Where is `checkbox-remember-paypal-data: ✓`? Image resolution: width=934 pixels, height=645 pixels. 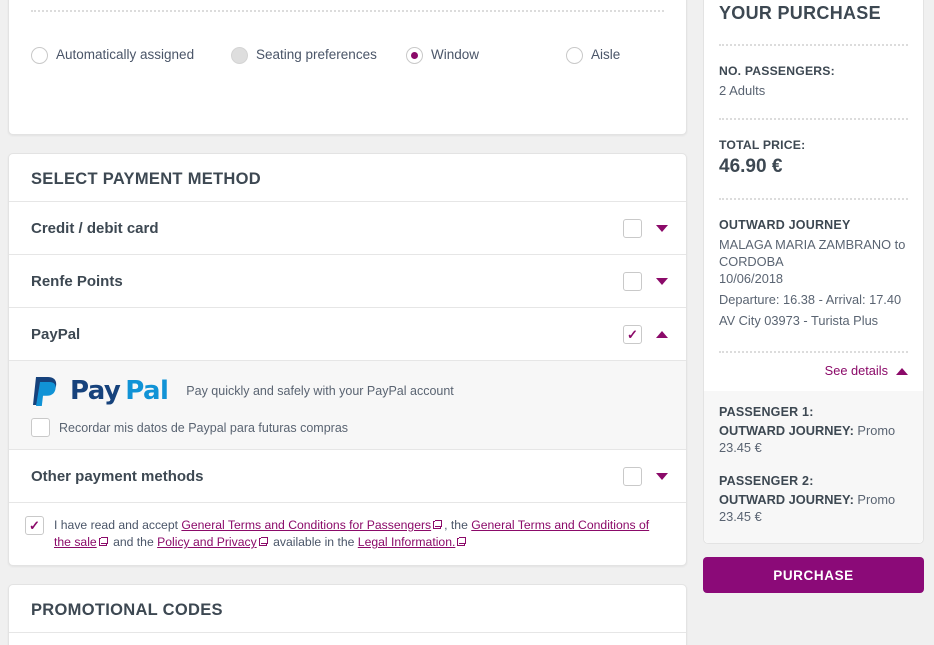
checkbox-remember-paypal-data: ✓ is located at coordinates (40, 427).